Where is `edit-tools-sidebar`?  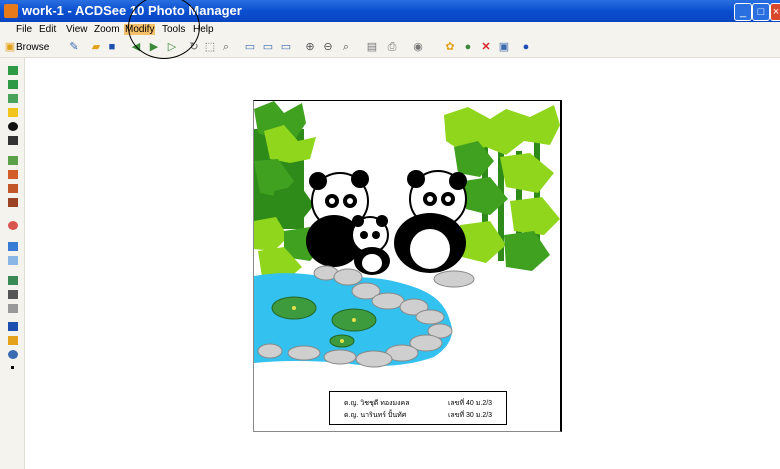 edit-tools-sidebar is located at coordinates (12, 263).